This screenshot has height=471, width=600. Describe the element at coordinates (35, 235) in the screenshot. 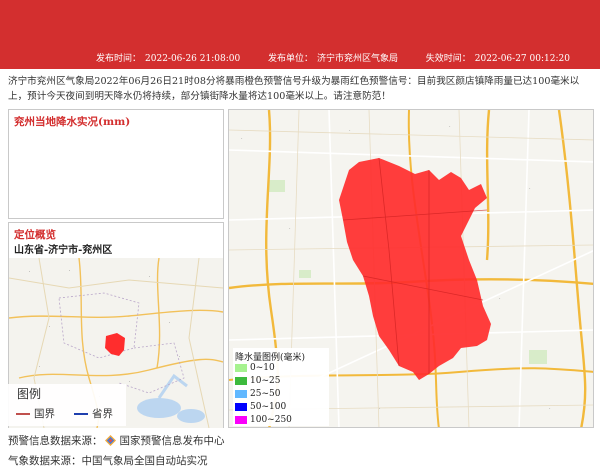

I see `location-panel-title: 定位概览` at that location.